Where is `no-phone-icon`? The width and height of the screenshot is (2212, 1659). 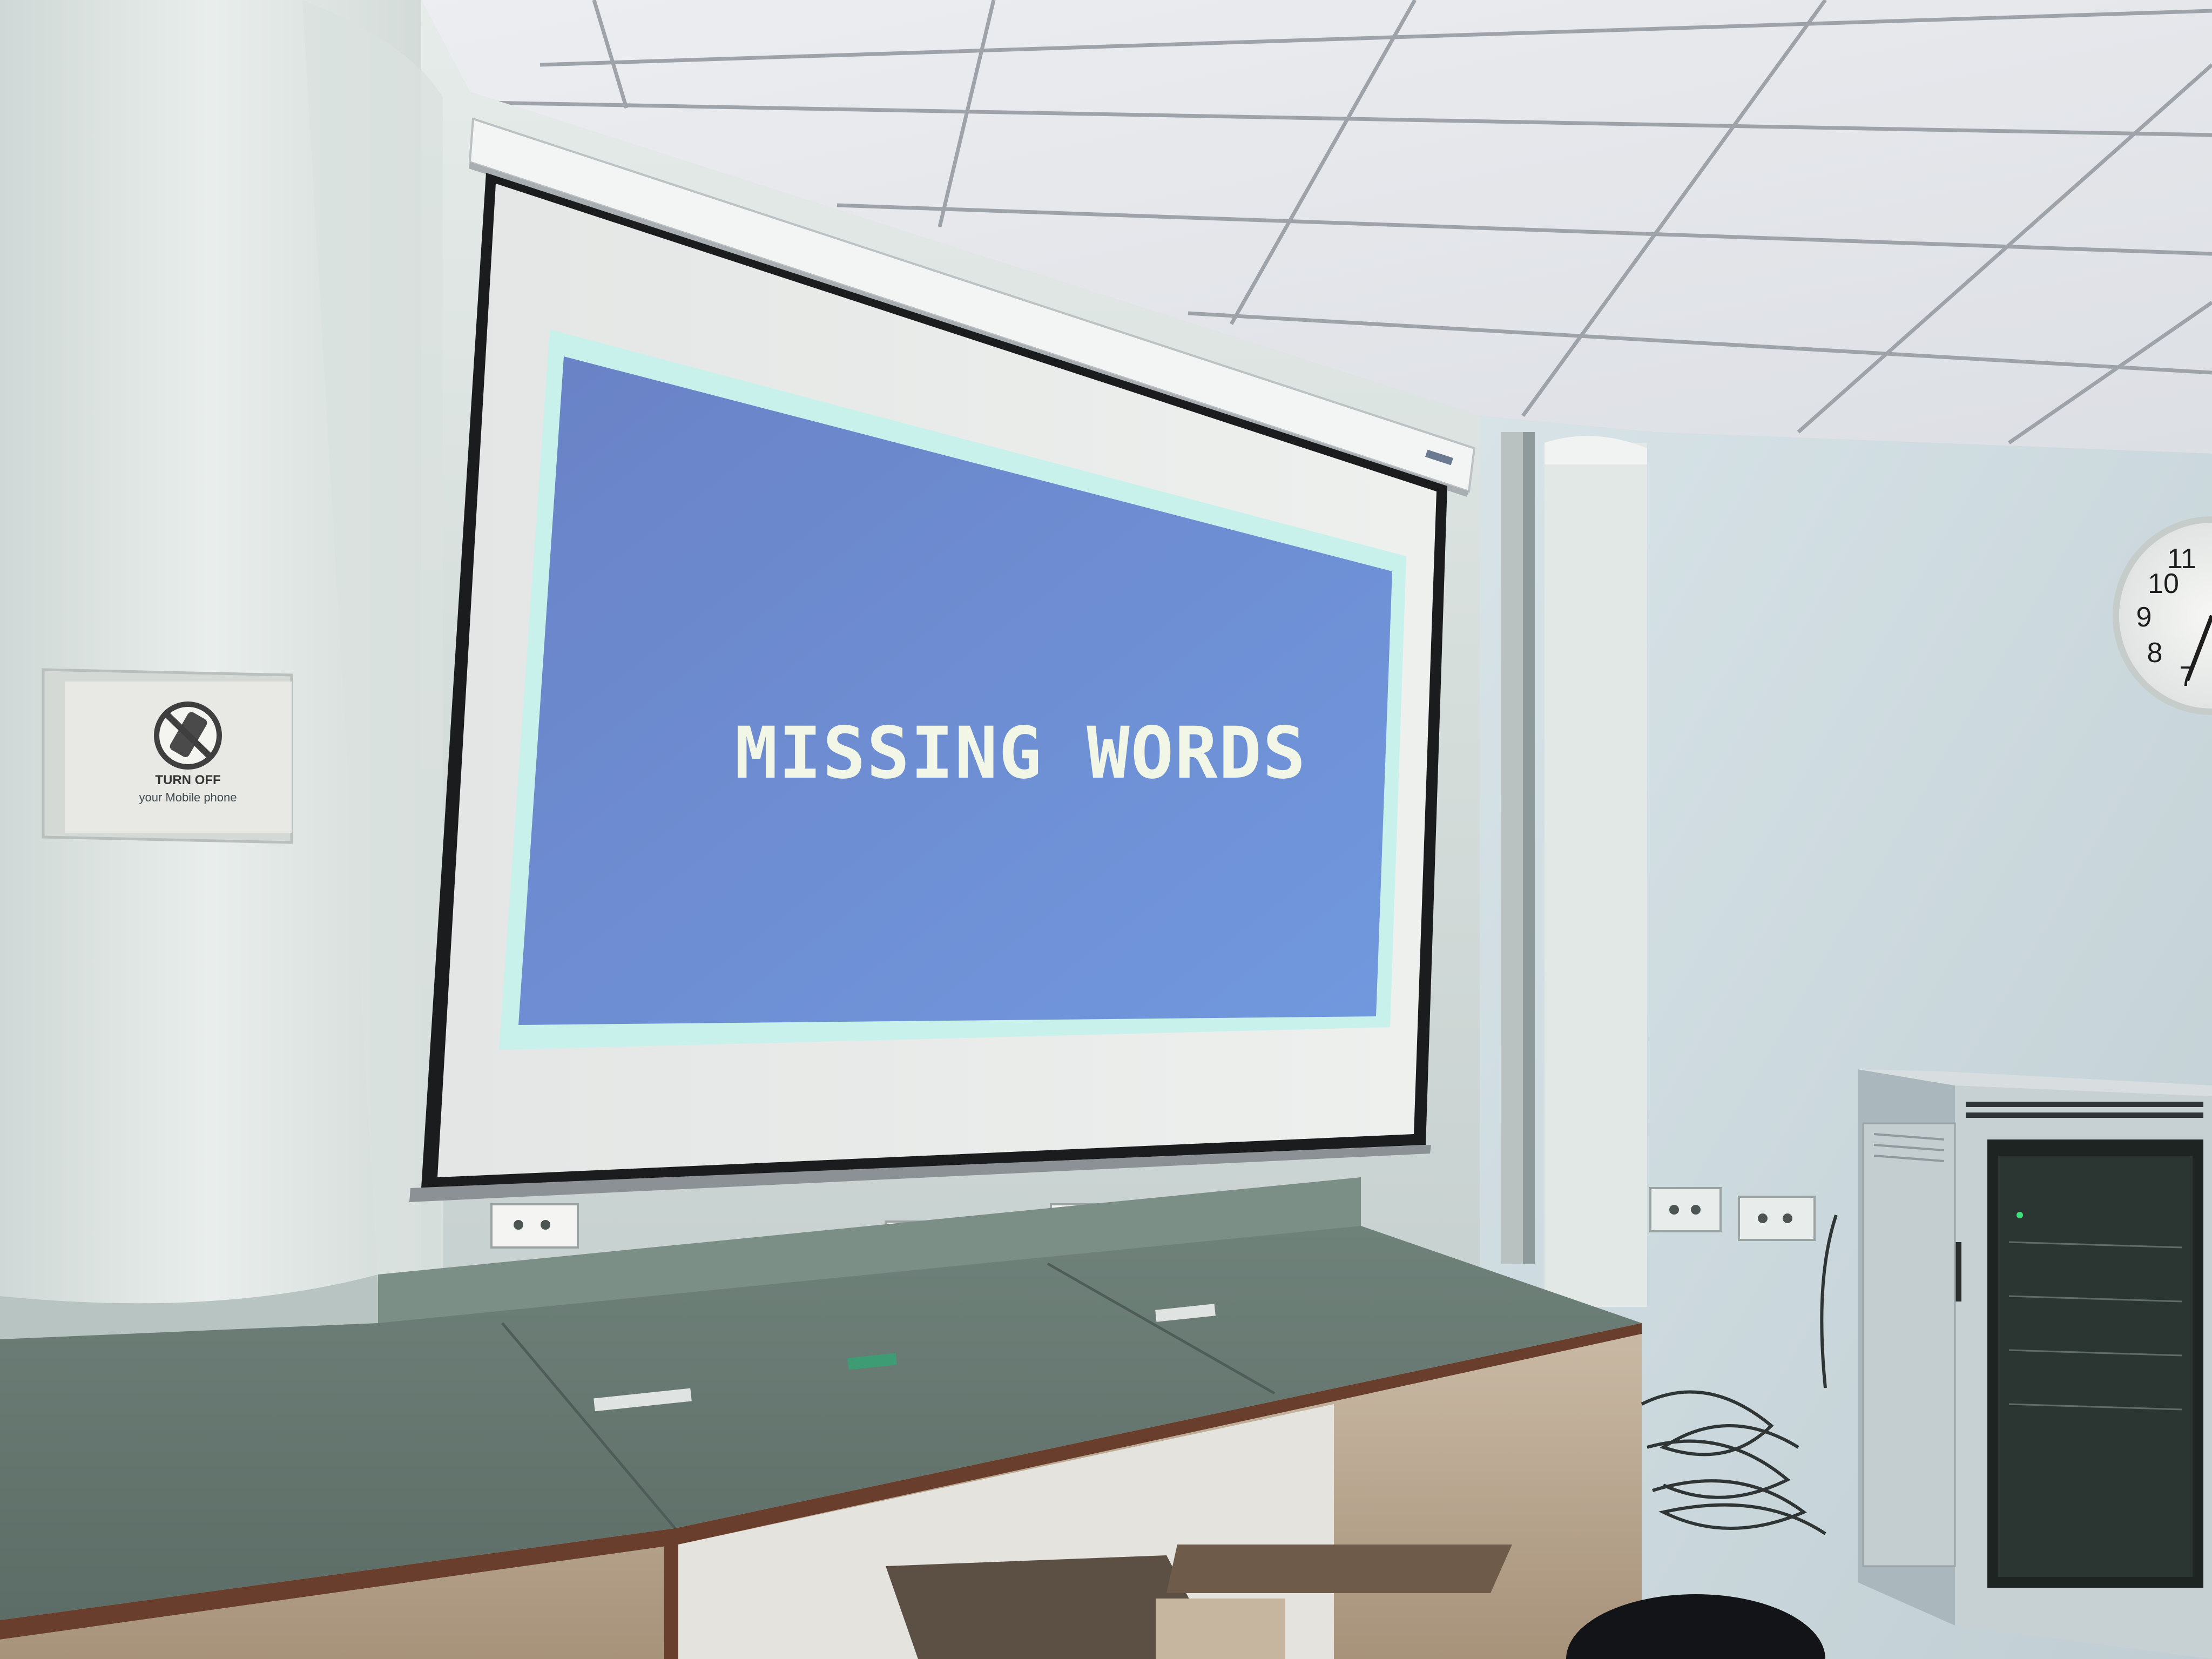
no-phone-icon is located at coordinates (188, 736).